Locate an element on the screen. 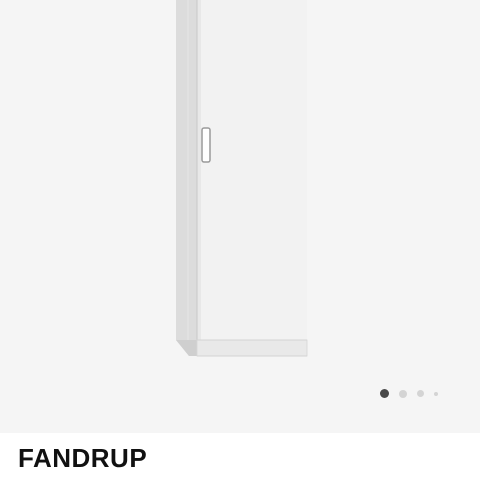 The height and width of the screenshot is (480, 480). cabinet-base is located at coordinates (252, 348).